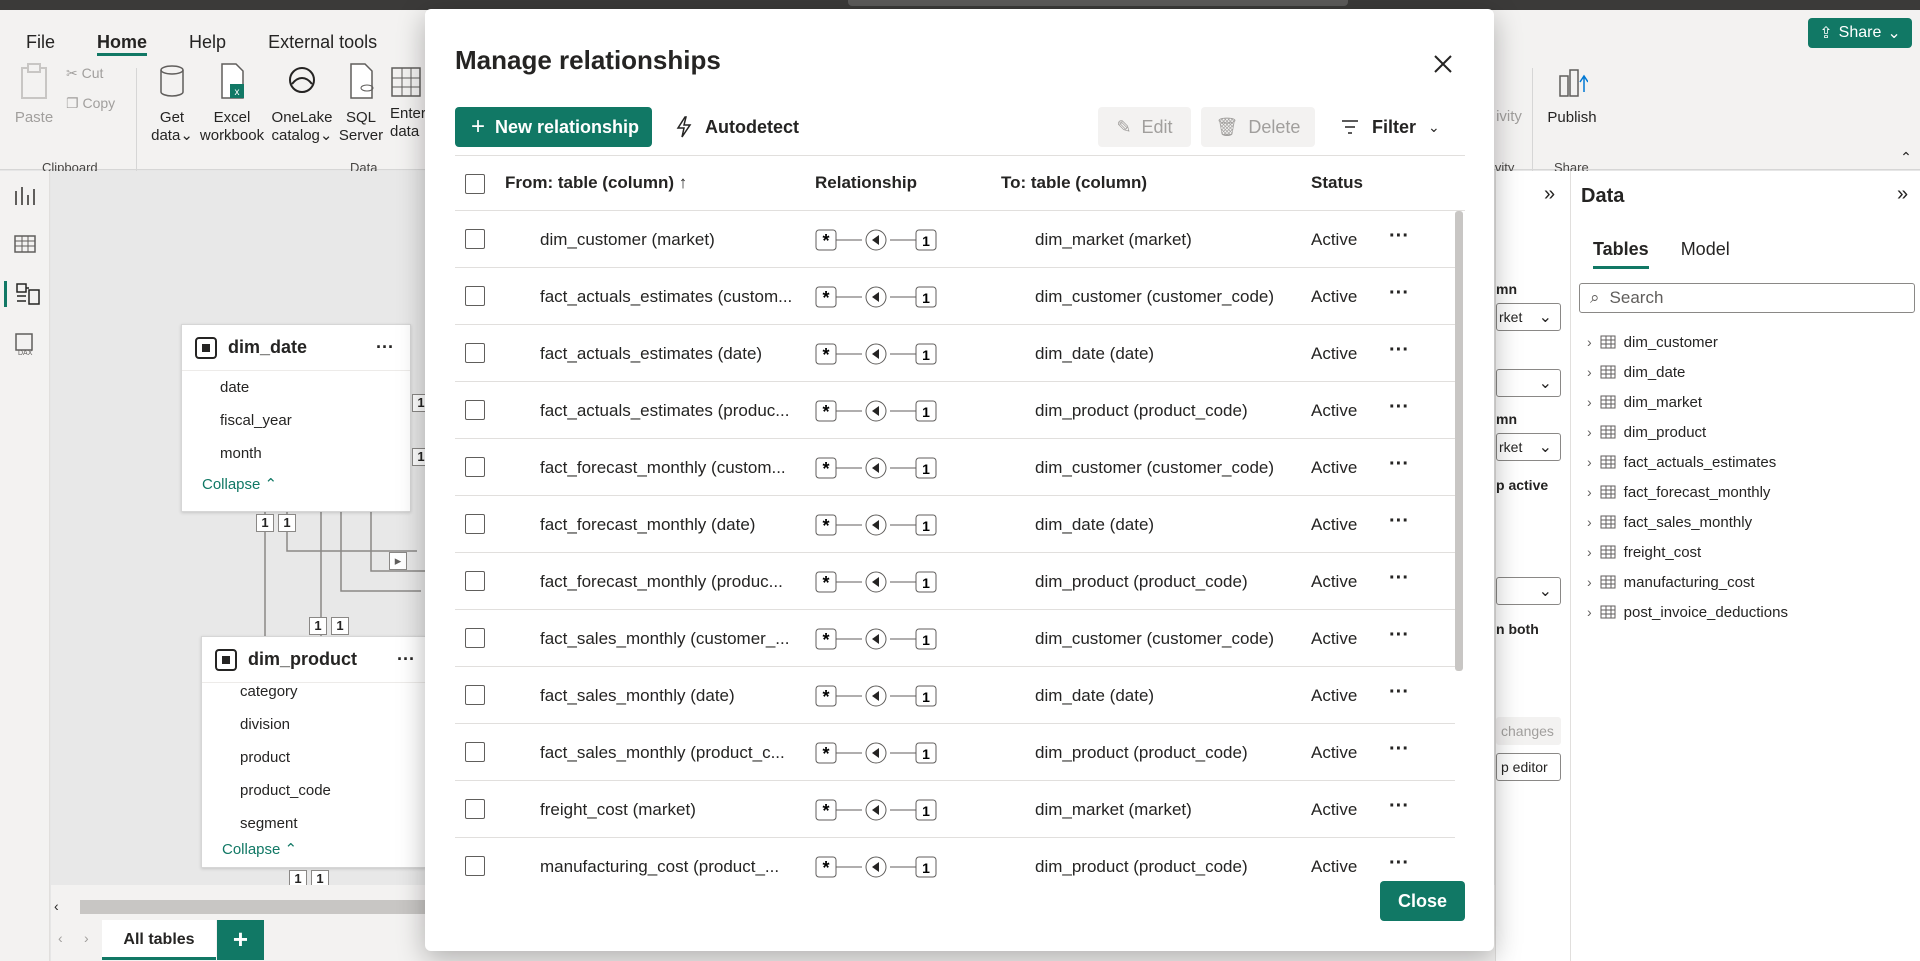 This screenshot has width=1920, height=961. I want to click on tab-model: Model, so click(1705, 254).